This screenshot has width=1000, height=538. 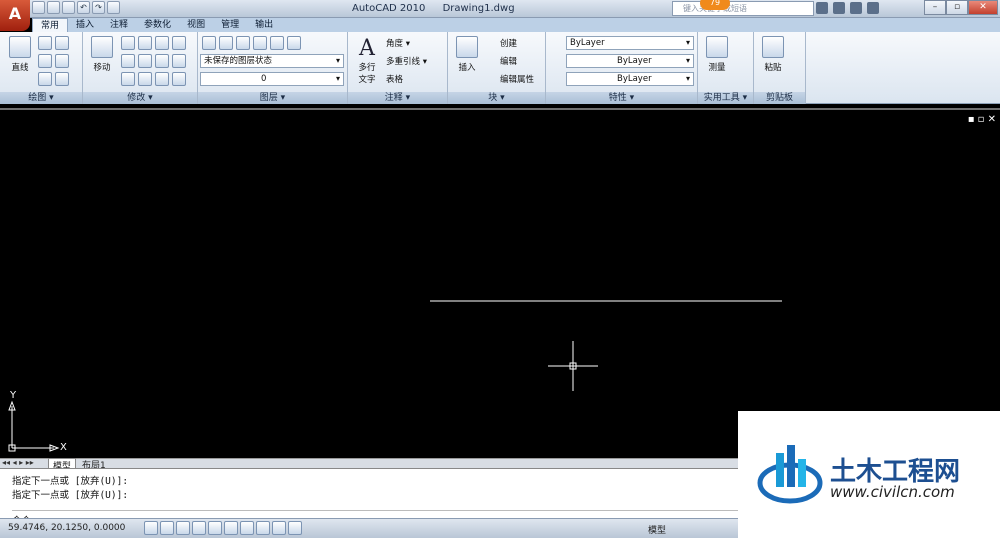 What do you see at coordinates (128, 43) in the screenshot?
I see `copy-icon` at bounding box center [128, 43].